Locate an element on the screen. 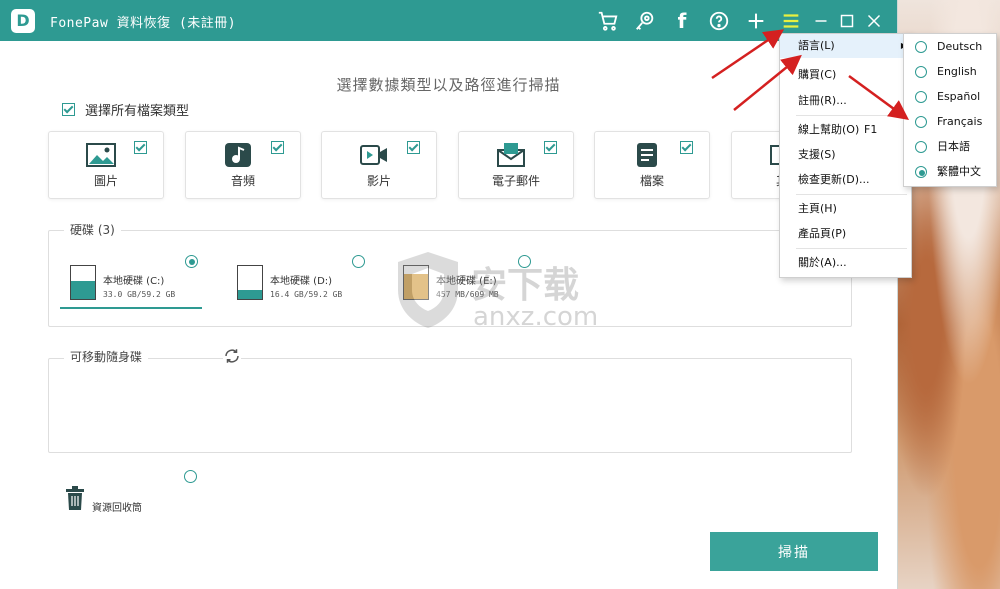  type-card-document: 檔案 is located at coordinates (652, 165).